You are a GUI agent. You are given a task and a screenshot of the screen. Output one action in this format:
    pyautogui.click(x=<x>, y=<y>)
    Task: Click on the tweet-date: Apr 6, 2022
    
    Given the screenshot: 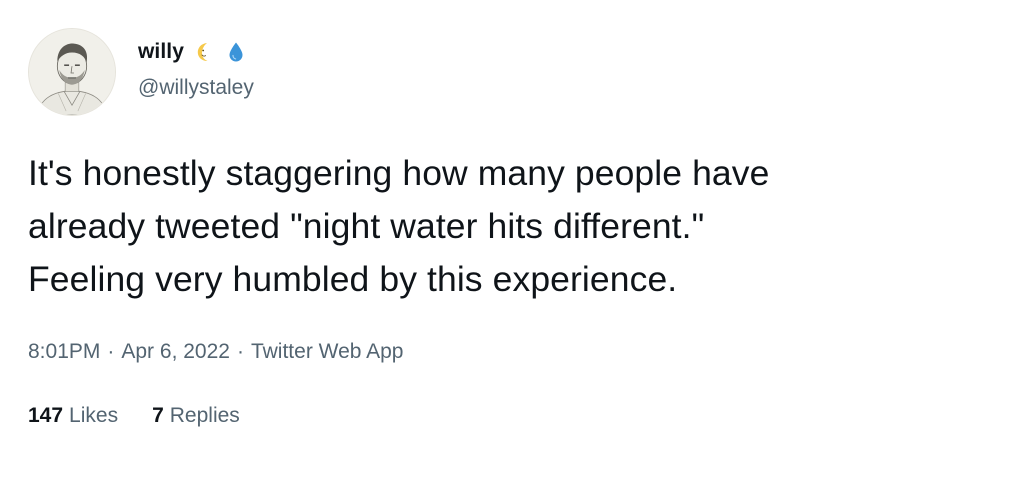 What is the action you would take?
    pyautogui.click(x=175, y=352)
    